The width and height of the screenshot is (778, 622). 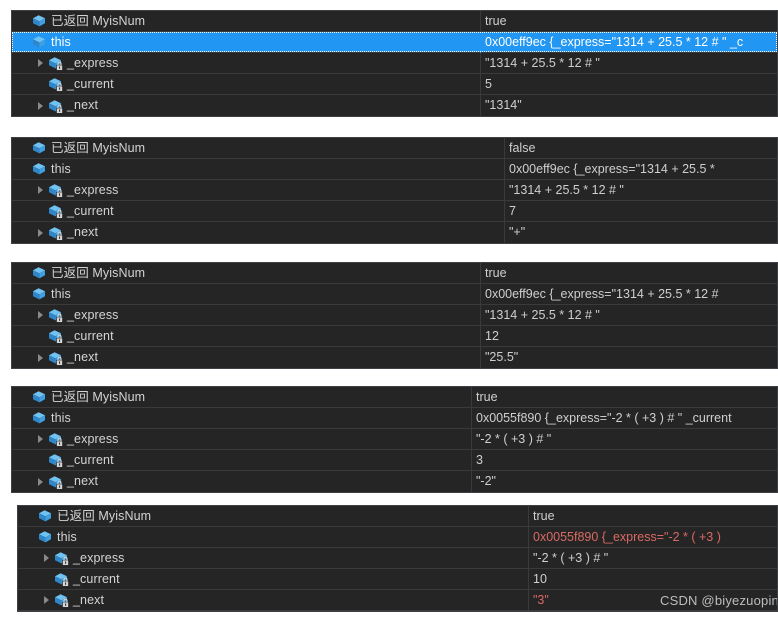 What do you see at coordinates (652, 537) in the screenshot?
I see `variable-value-cell: 0x0055f890 {_express="-2 * ( +3 )` at bounding box center [652, 537].